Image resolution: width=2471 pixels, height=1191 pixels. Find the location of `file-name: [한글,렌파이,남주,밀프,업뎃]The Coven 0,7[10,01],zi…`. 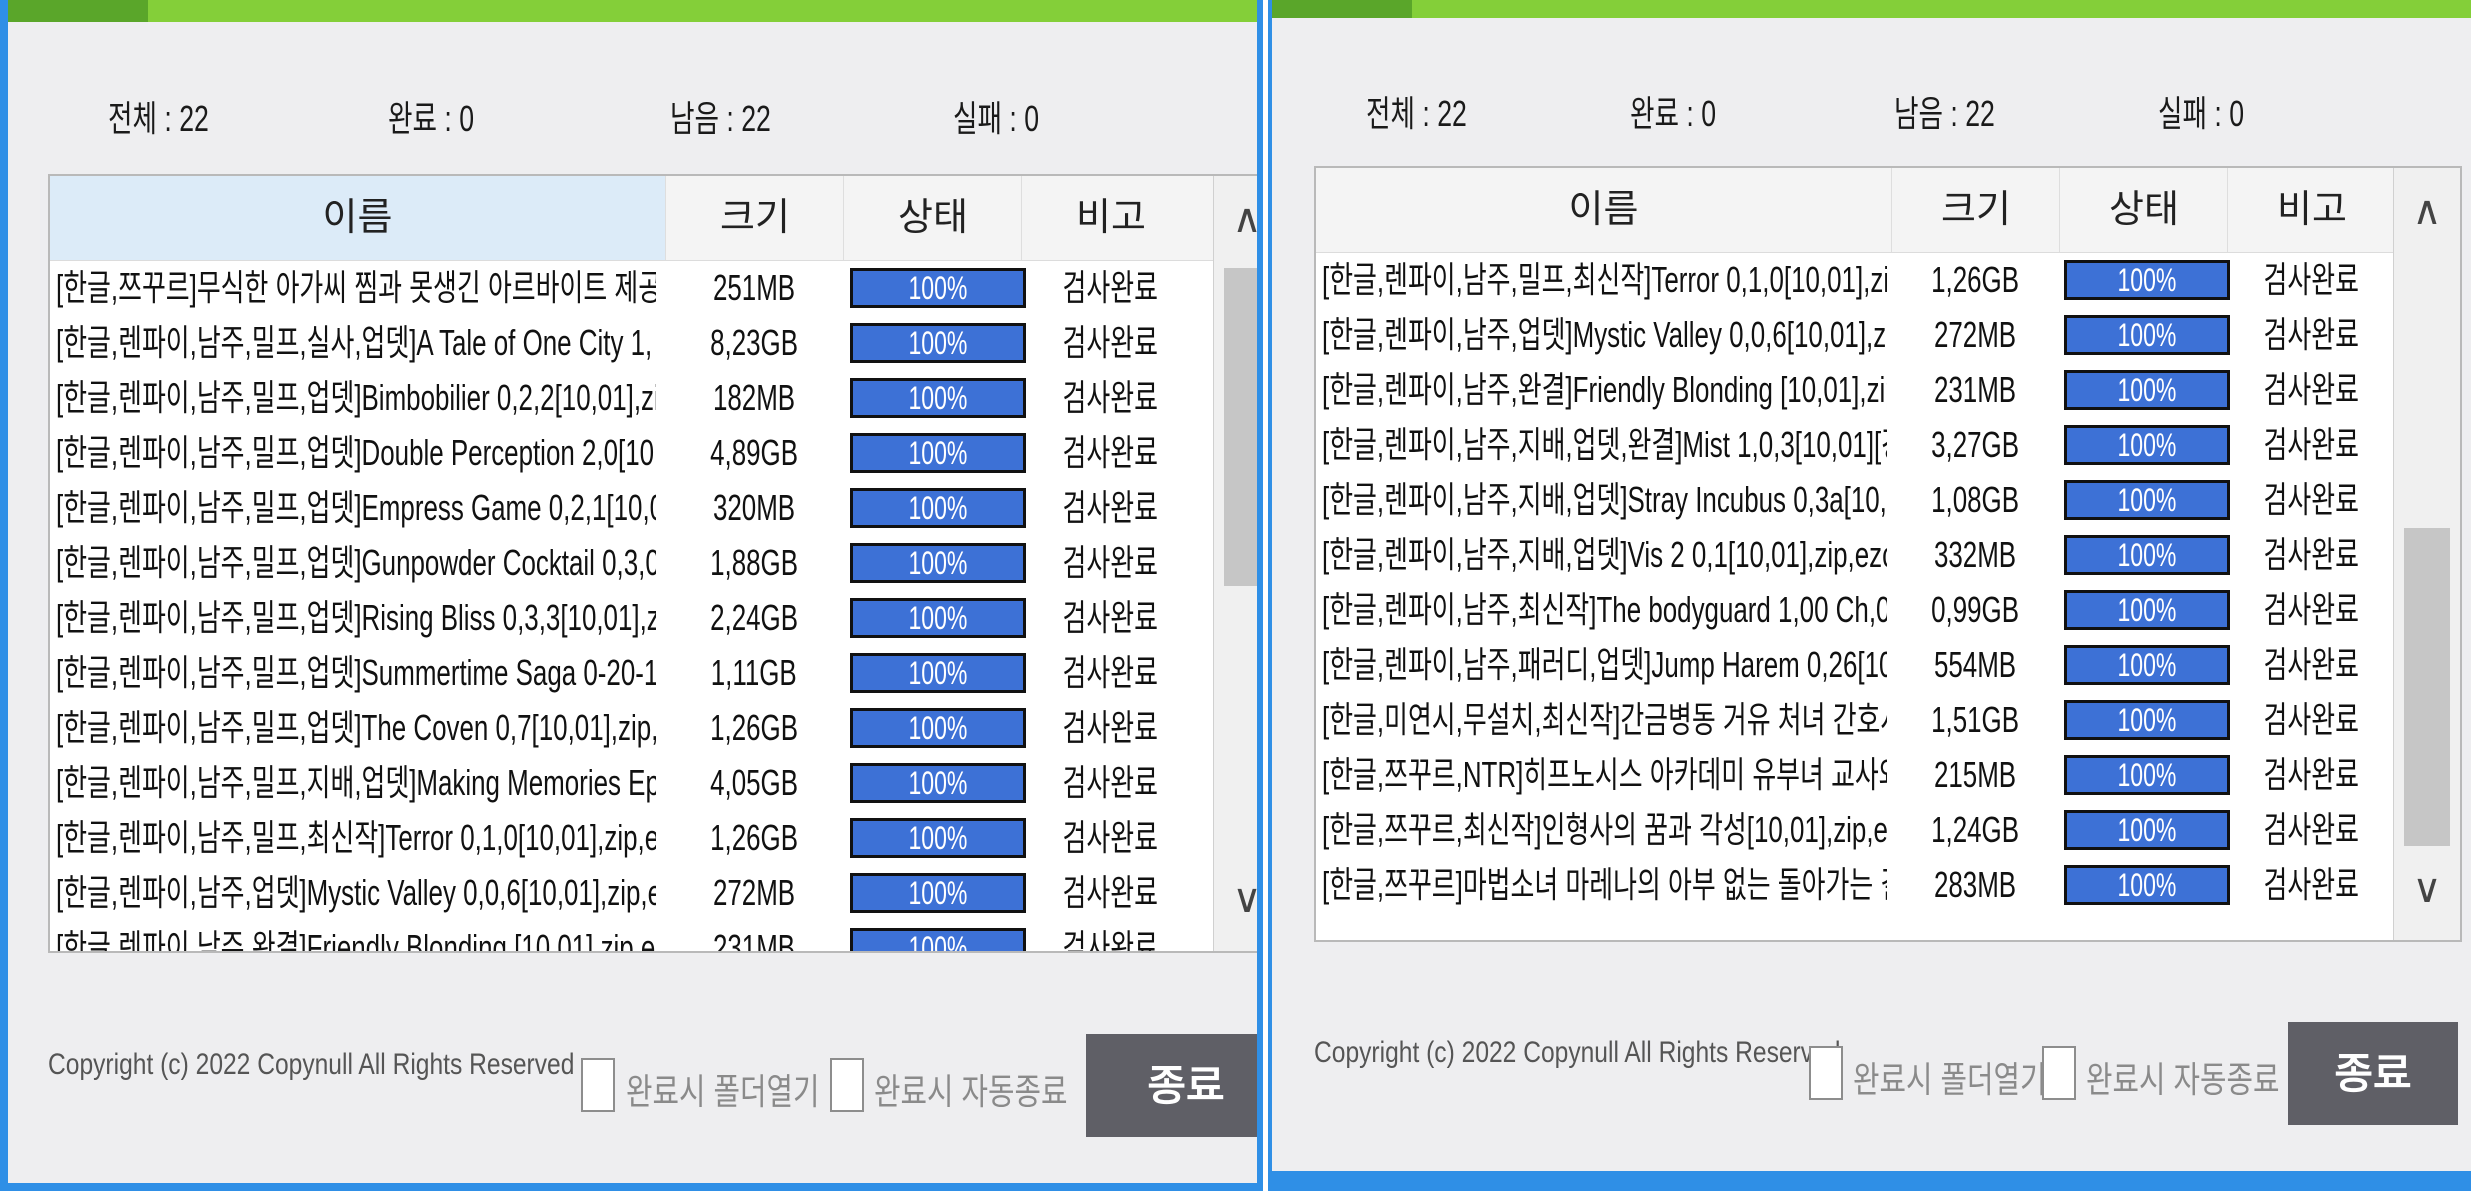

file-name: [한글,렌파이,남주,밀프,업뎃]The Coven 0,7[10,01],zi… is located at coordinates (356, 727).